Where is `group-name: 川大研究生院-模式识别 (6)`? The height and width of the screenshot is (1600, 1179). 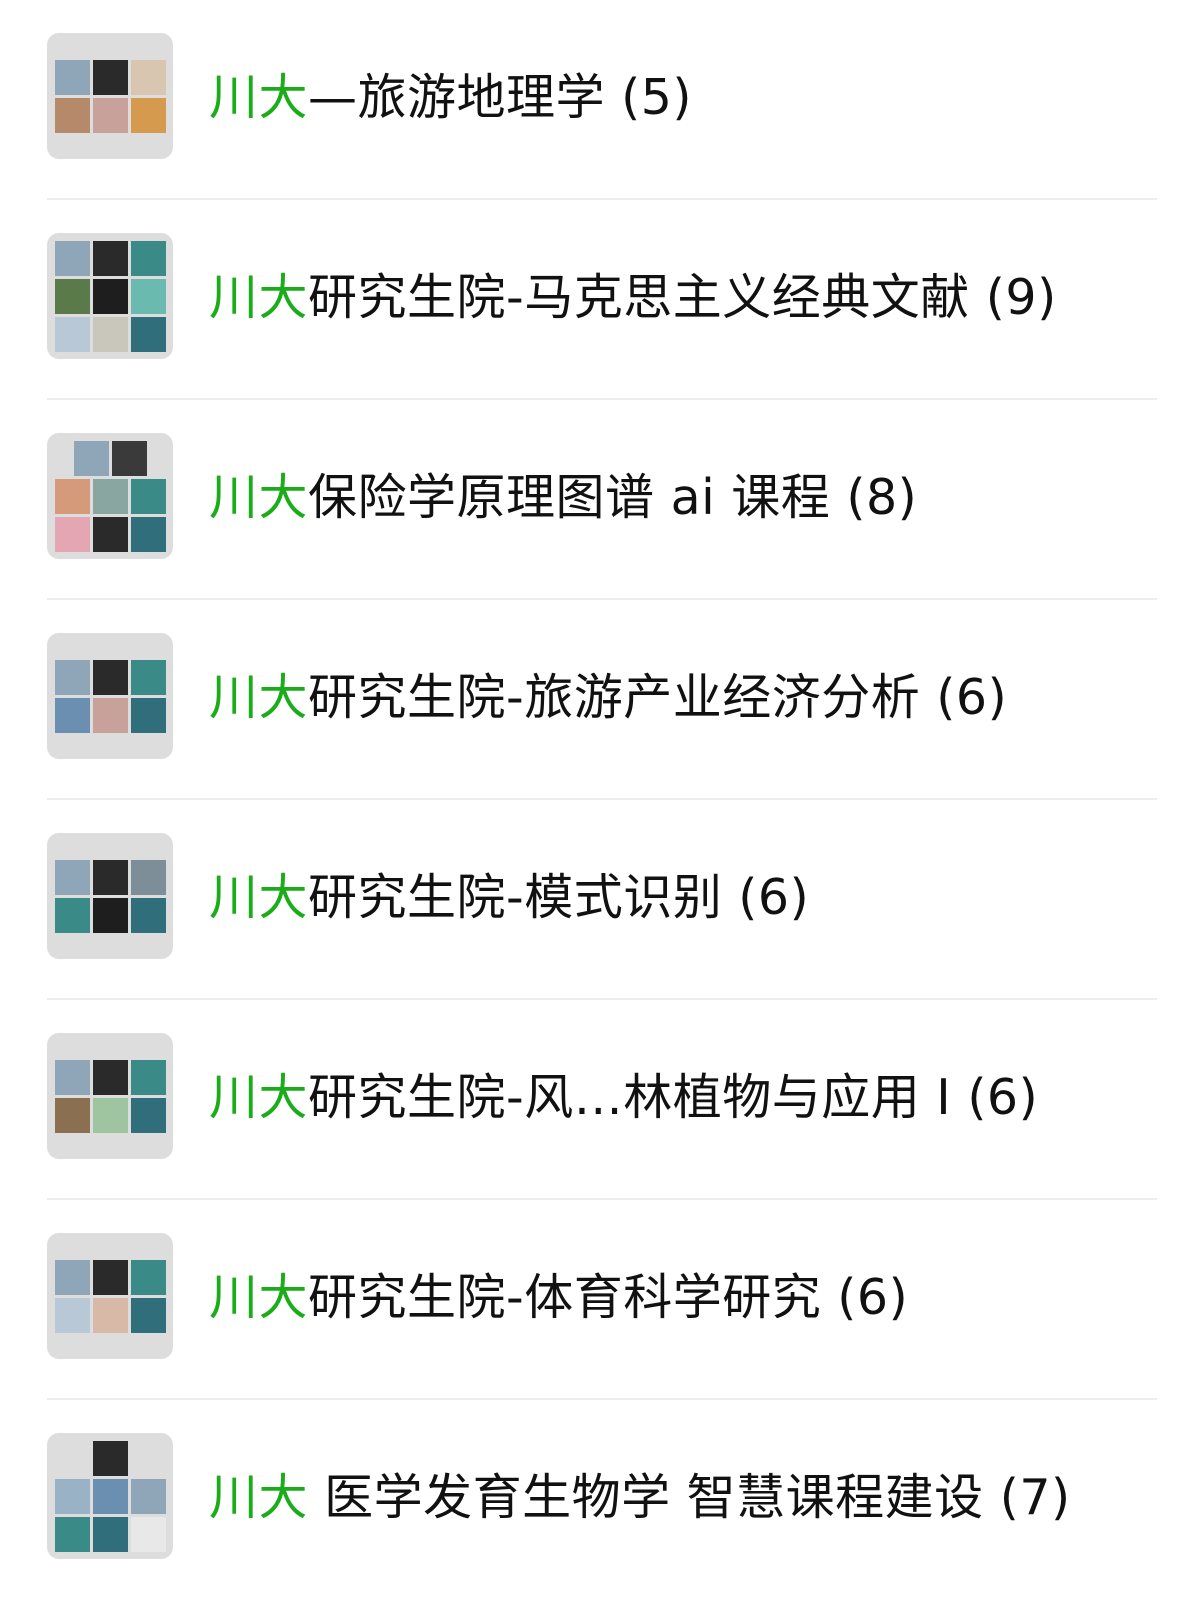
group-name: 川大研究生院-模式识别 (6) is located at coordinates (509, 898).